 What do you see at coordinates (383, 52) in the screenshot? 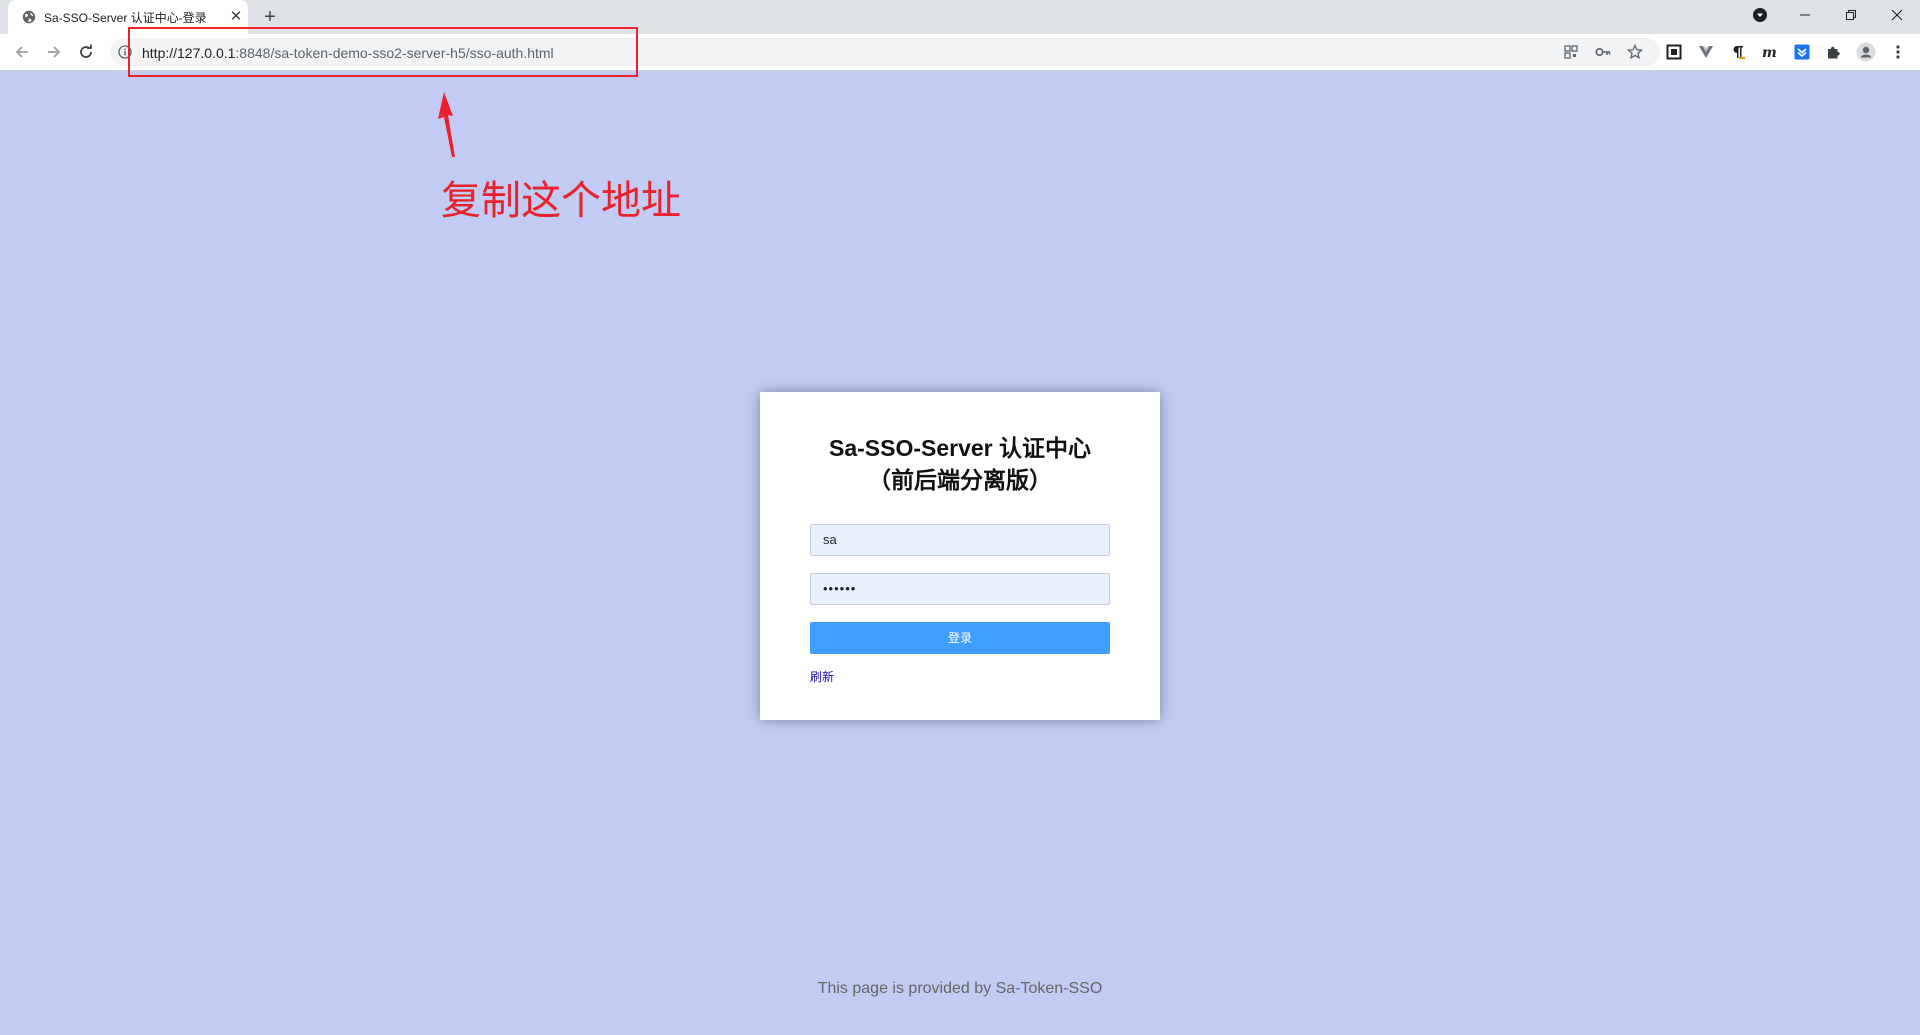
I see `url-highlight-box` at bounding box center [383, 52].